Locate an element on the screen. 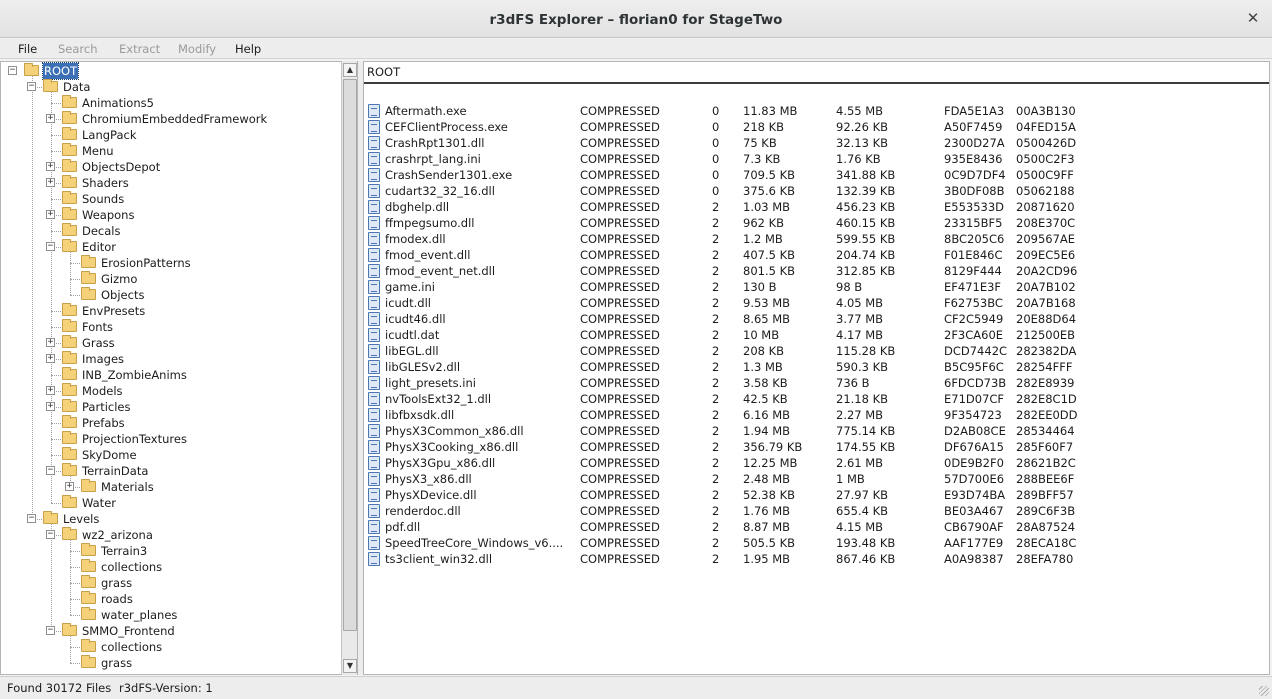 The image size is (1272, 699). tree-node: − Levels is located at coordinates (171, 519).